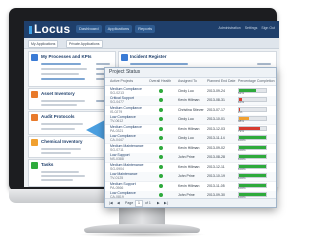  Describe the element at coordinates (230, 28) in the screenshot. I see `header-link-administration: Administration` at that location.